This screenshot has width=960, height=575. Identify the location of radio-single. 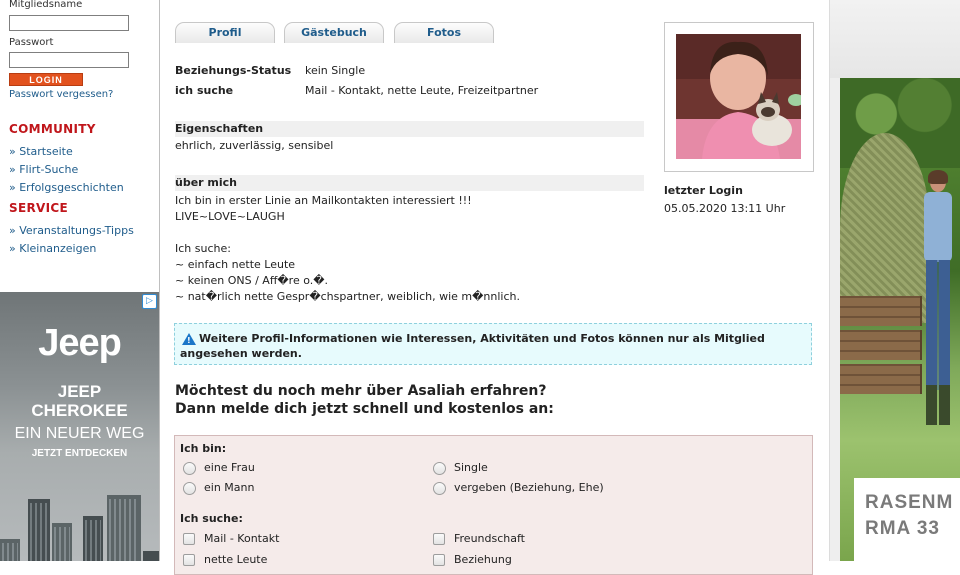
(439, 468).